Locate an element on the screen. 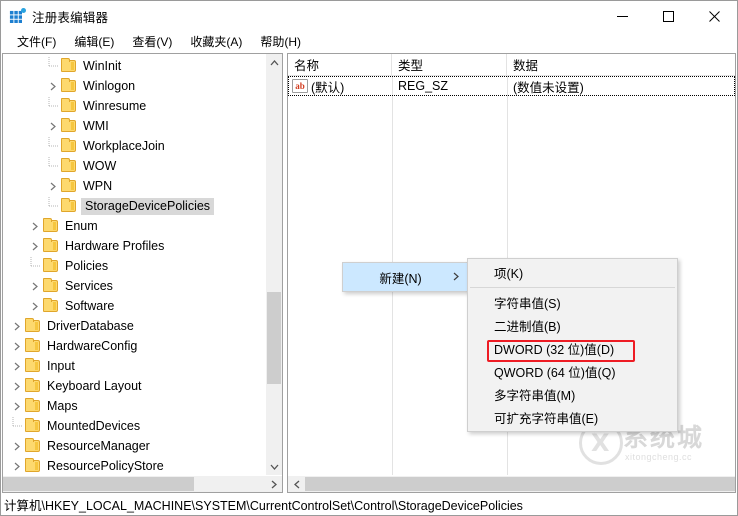  column-header-data: 数据 is located at coordinates (621, 64).